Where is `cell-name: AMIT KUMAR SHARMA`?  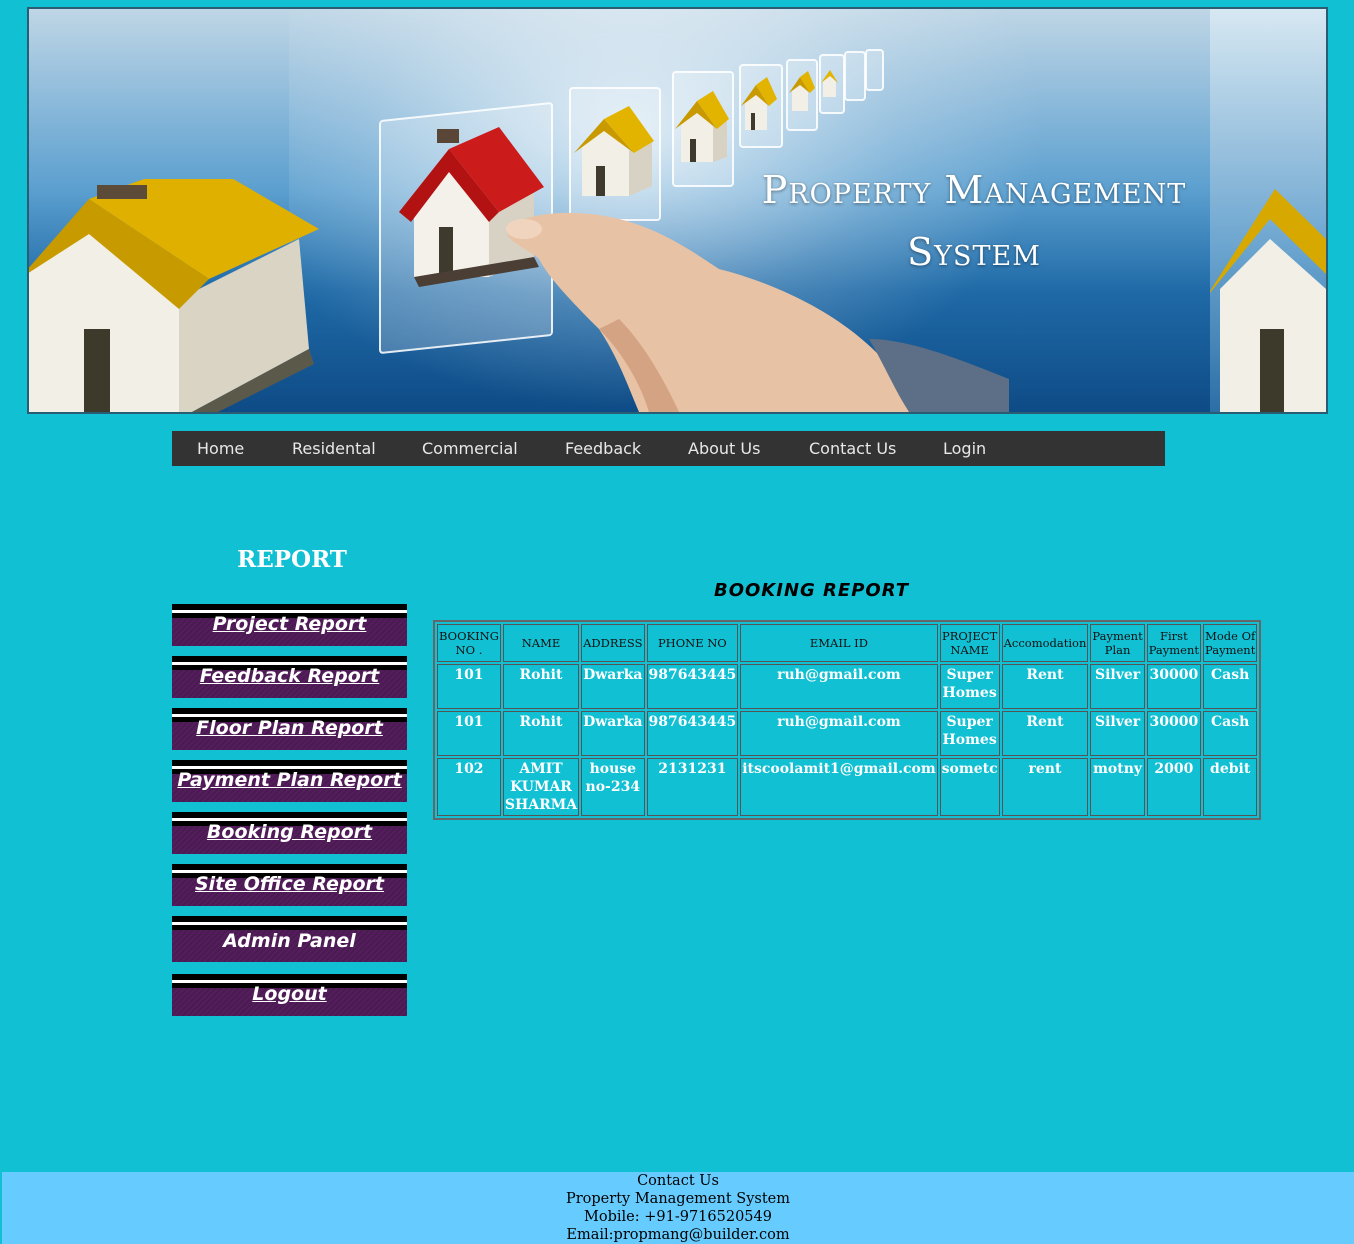 cell-name: AMIT KUMAR SHARMA is located at coordinates (541, 787).